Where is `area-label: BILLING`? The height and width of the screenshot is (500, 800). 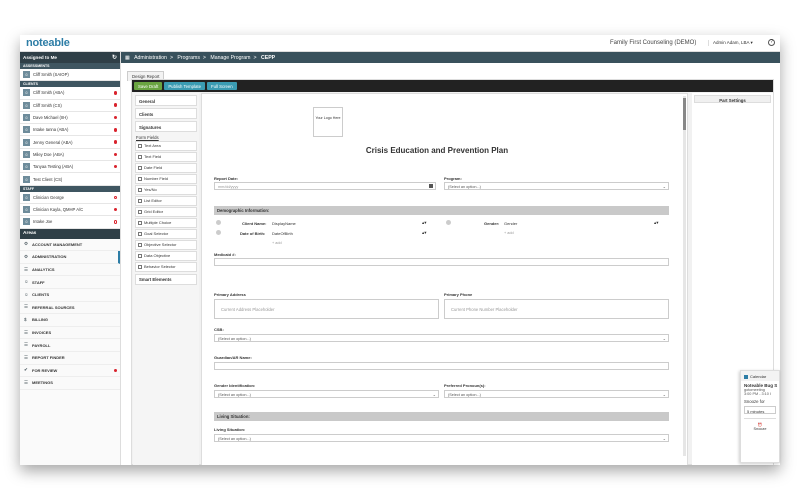 area-label: BILLING is located at coordinates (40, 320).